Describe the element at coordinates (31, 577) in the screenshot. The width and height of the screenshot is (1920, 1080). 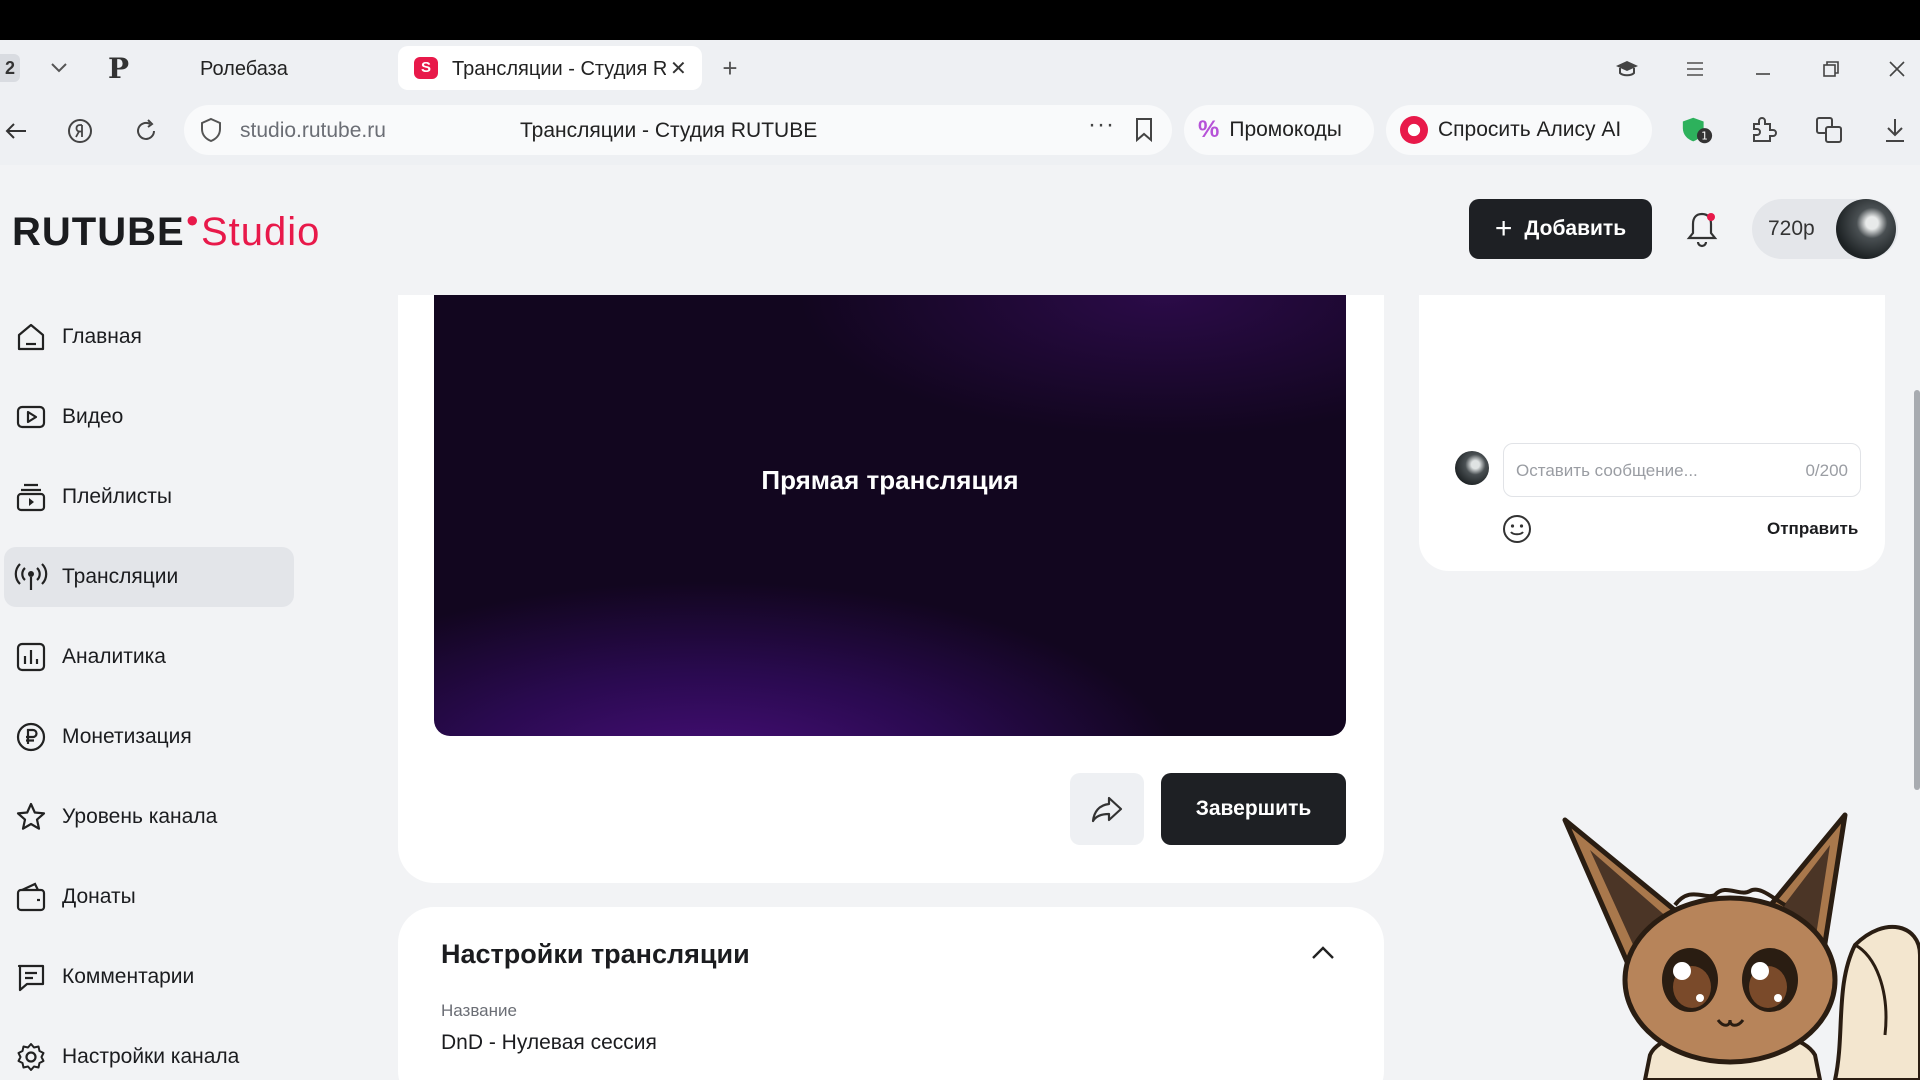
I see `broadcast-icon` at that location.